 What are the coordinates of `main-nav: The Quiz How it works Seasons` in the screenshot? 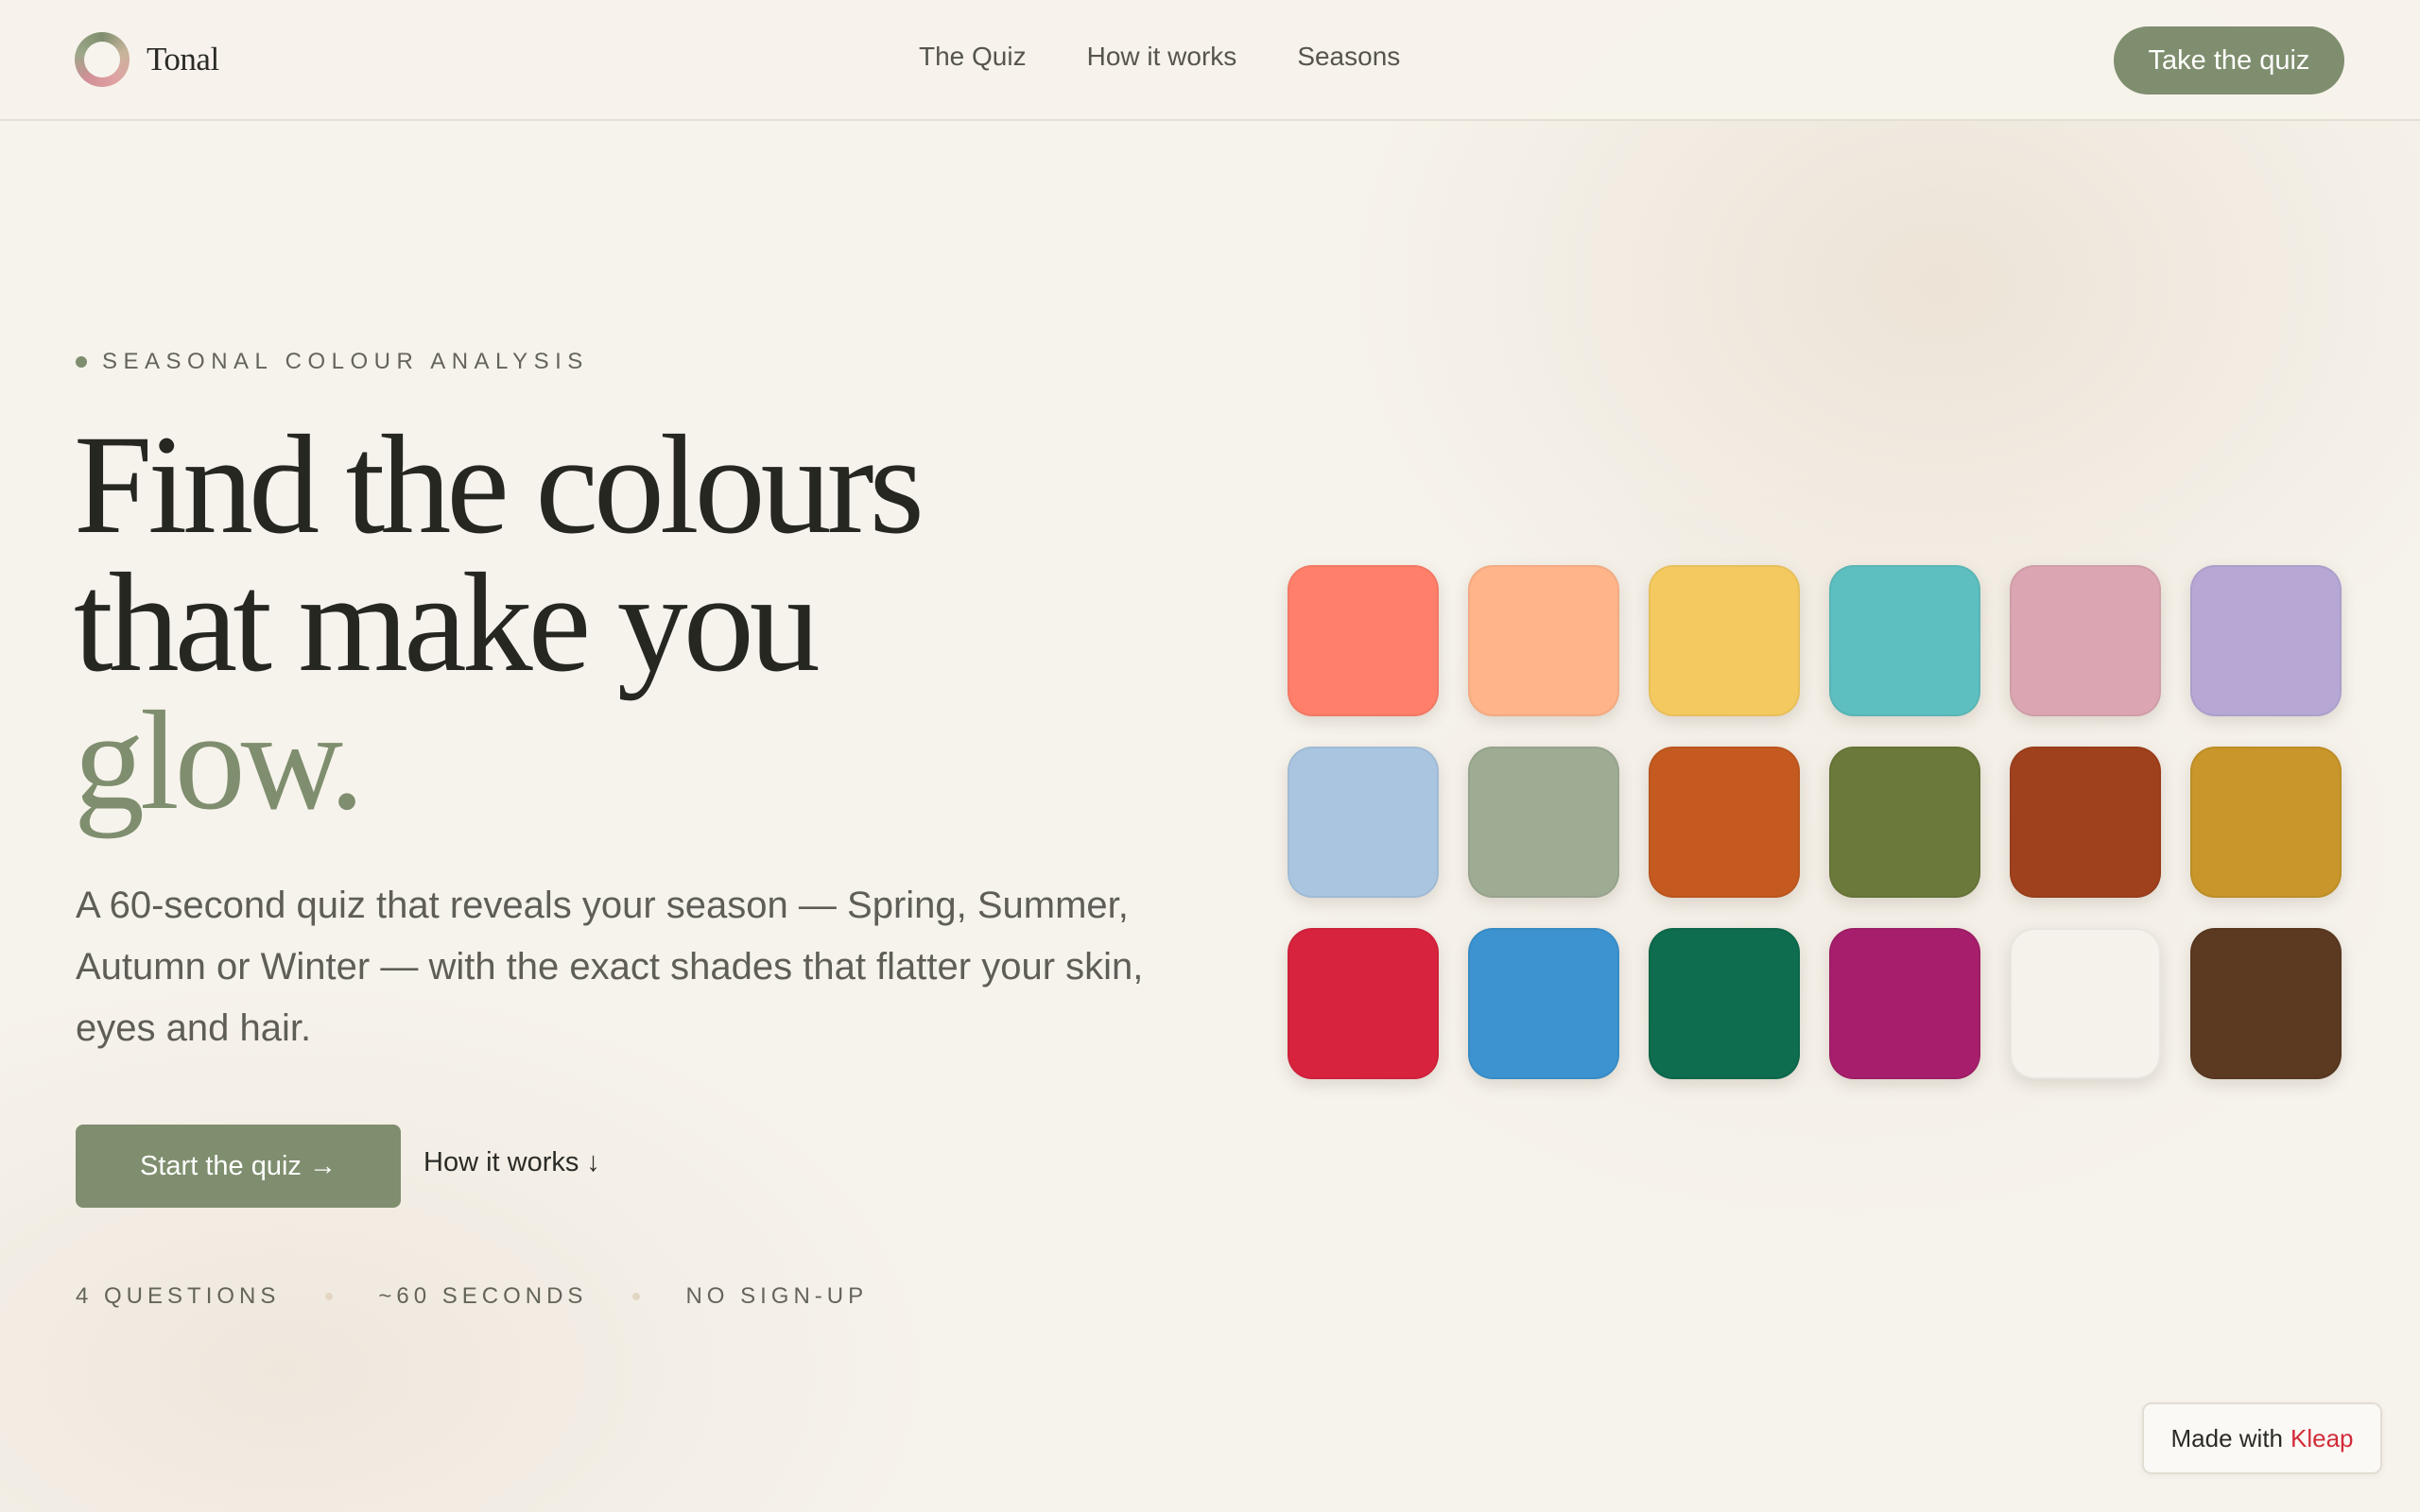 It's located at (1160, 57).